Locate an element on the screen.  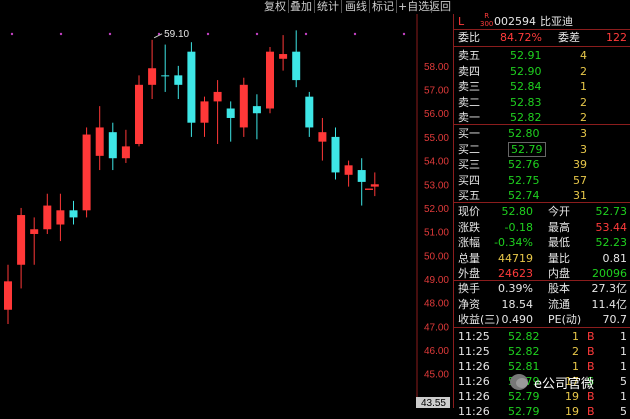
buy-row: 买一 52.80 3 is located at coordinates (542, 133).